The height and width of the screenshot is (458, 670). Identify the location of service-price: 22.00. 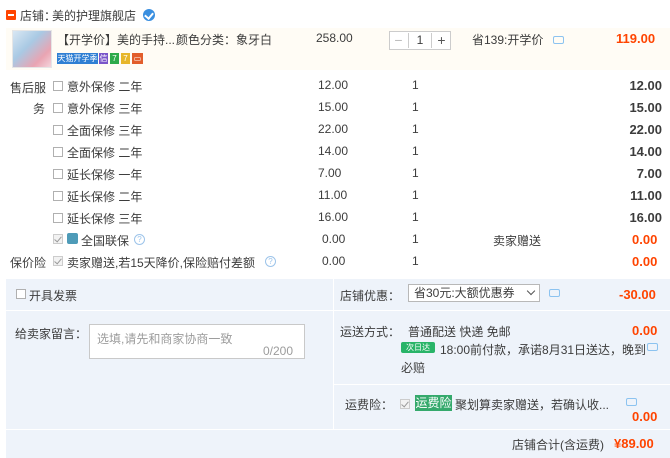
(333, 129).